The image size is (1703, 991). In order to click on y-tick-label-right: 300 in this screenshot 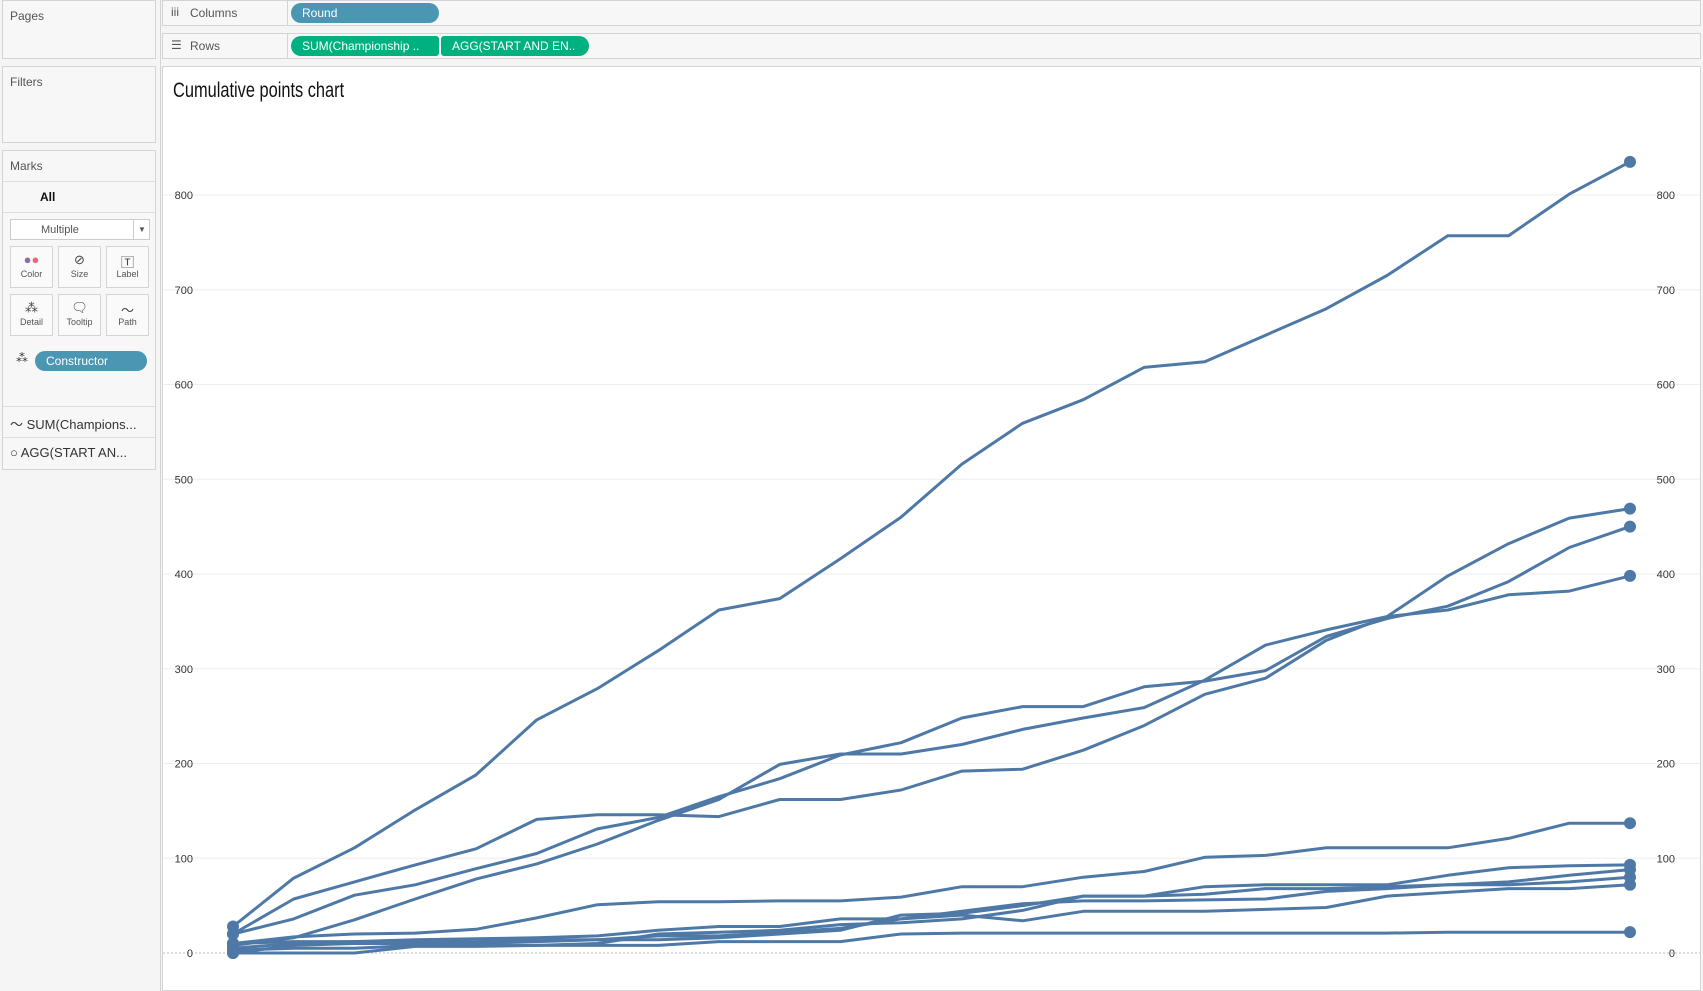, I will do `click(1666, 670)`.